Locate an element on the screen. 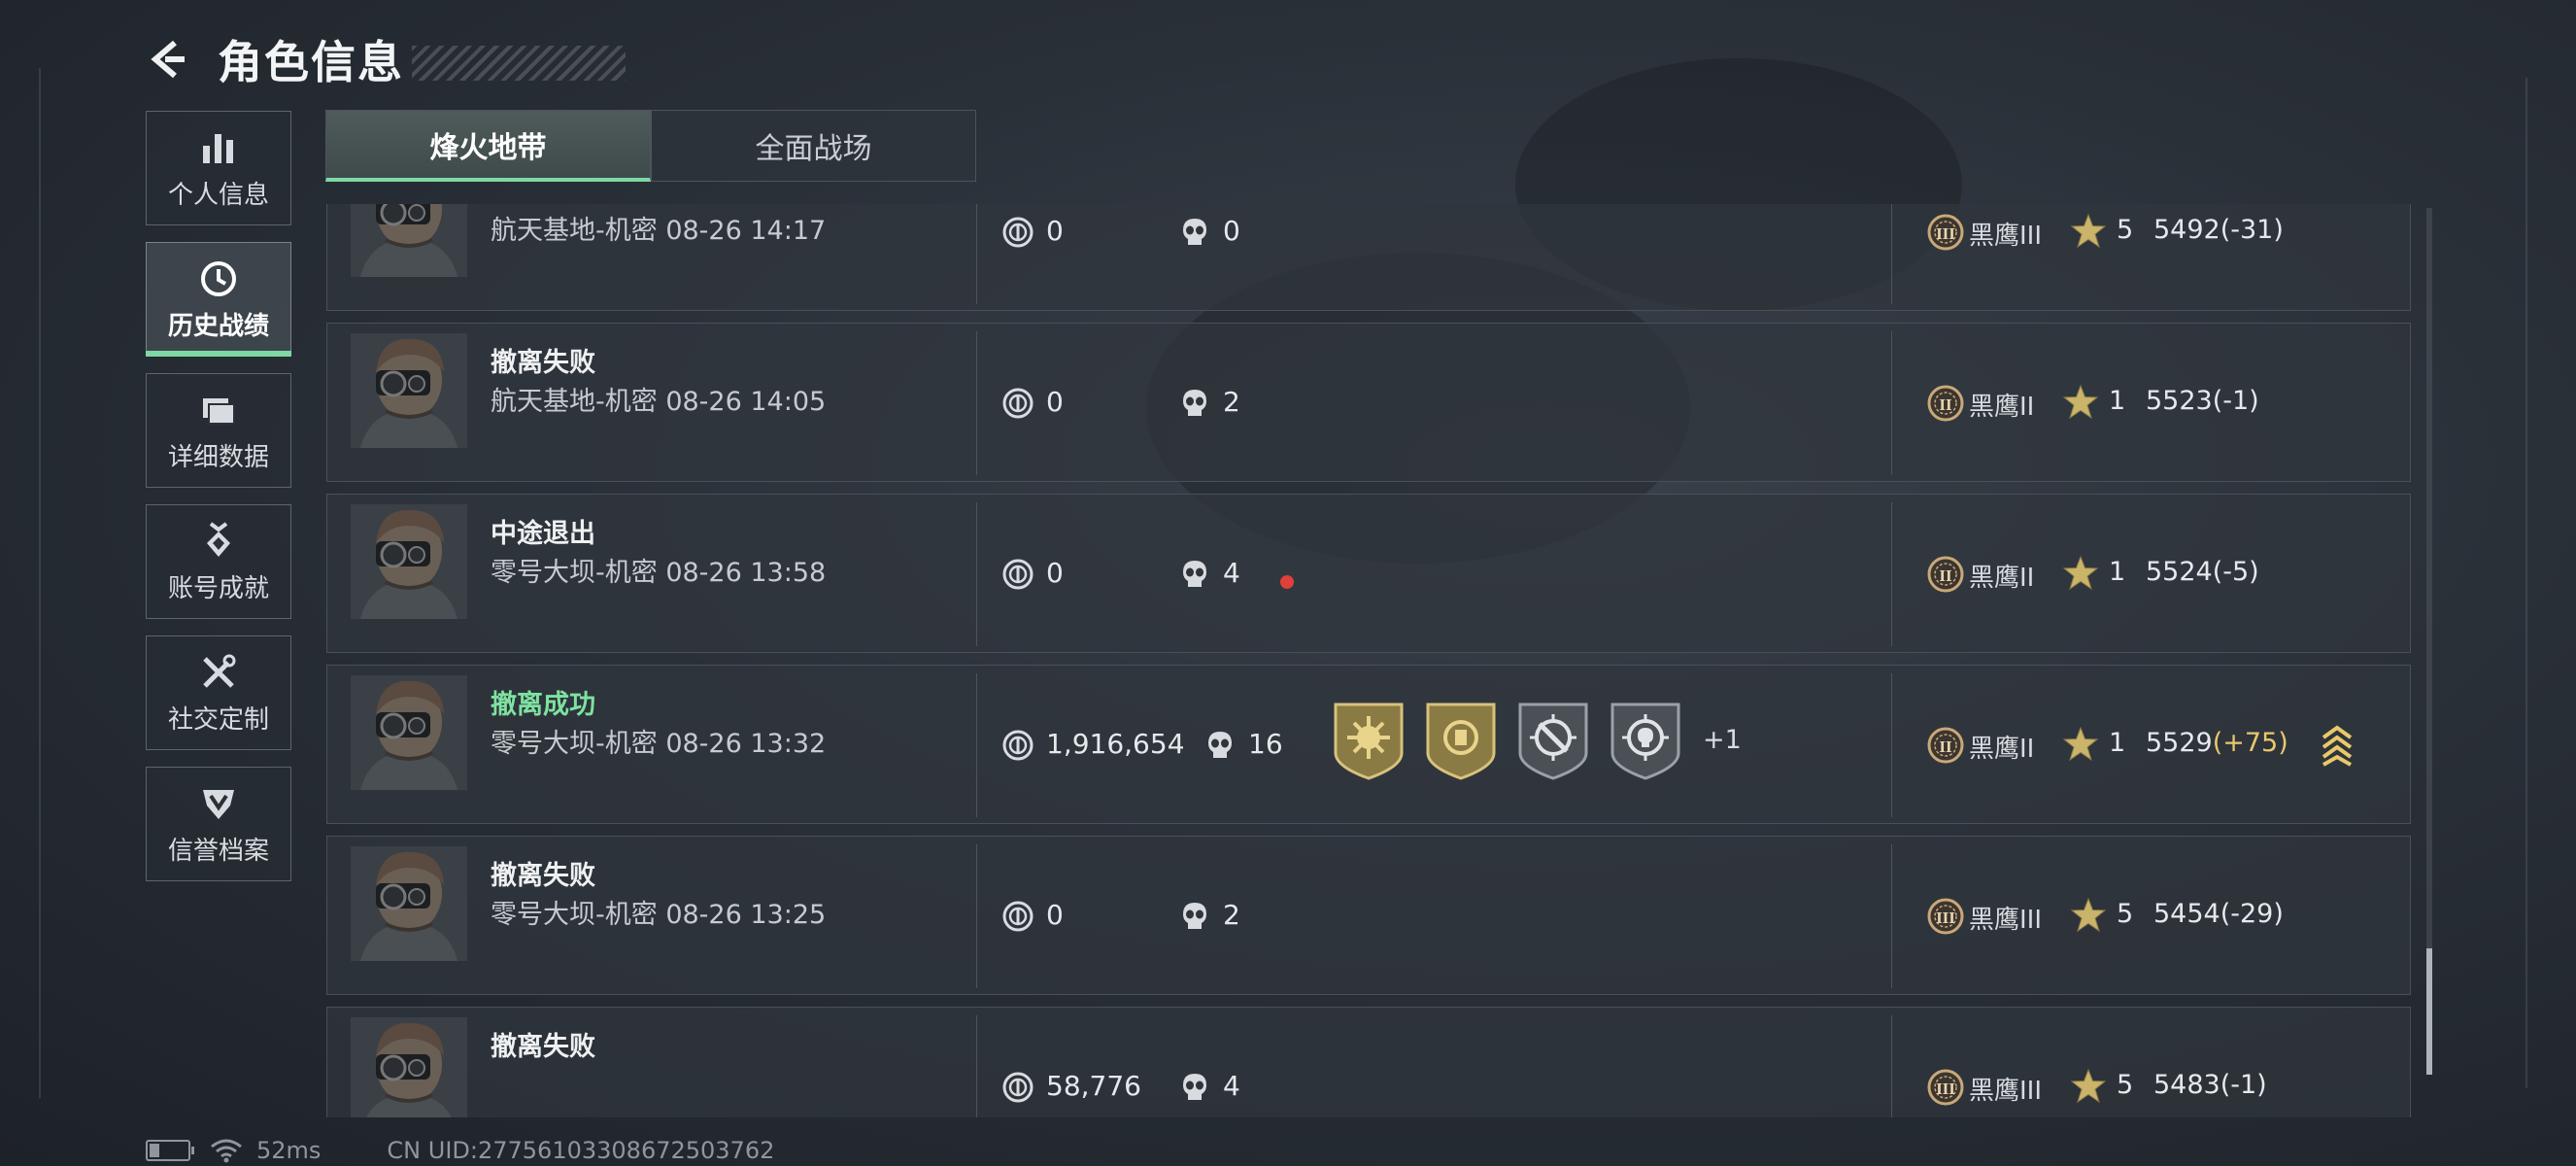 The width and height of the screenshot is (2576, 1166). svg-text: II is located at coordinates (1945, 746).